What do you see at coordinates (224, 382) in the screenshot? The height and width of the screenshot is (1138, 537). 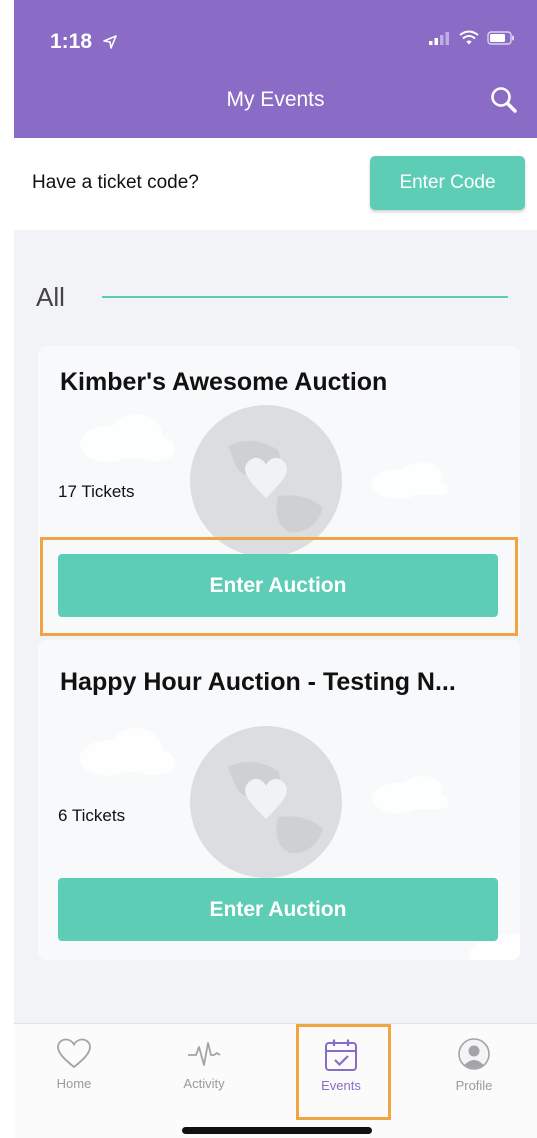 I see `event-title: Kimber's Awesome Auction` at bounding box center [224, 382].